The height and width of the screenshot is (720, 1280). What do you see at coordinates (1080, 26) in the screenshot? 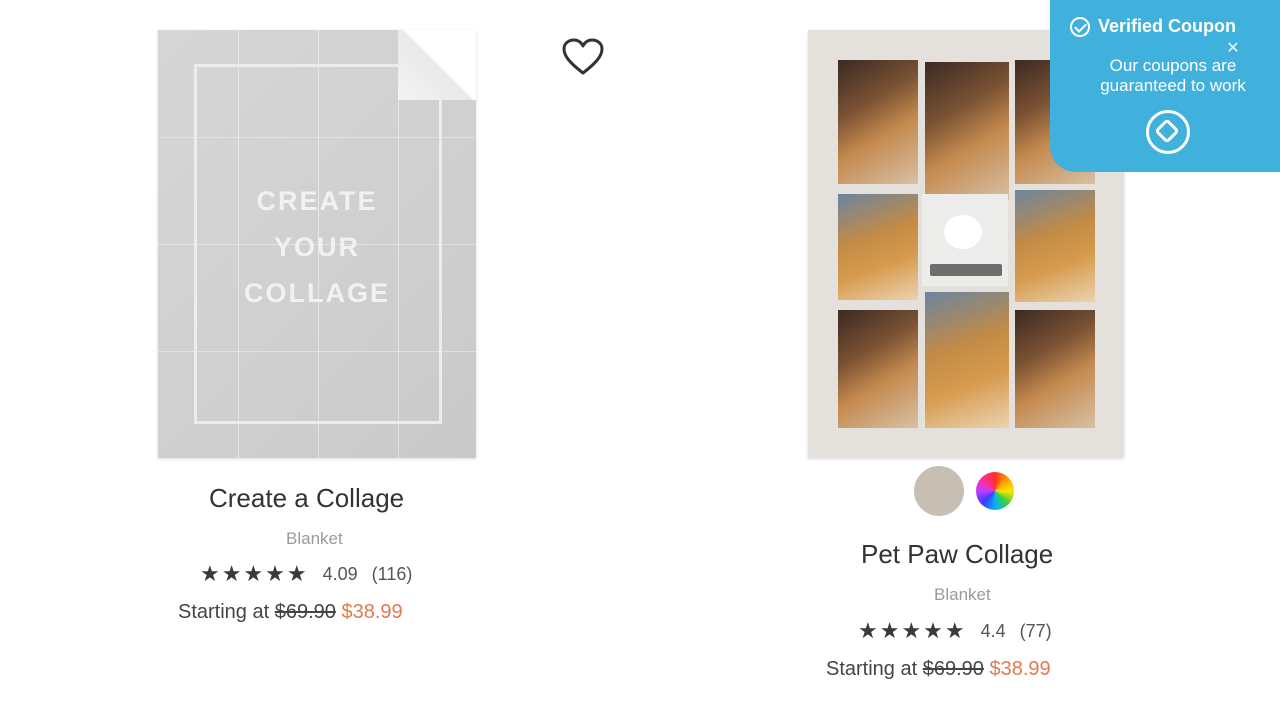
I see `check-circle-icon` at bounding box center [1080, 26].